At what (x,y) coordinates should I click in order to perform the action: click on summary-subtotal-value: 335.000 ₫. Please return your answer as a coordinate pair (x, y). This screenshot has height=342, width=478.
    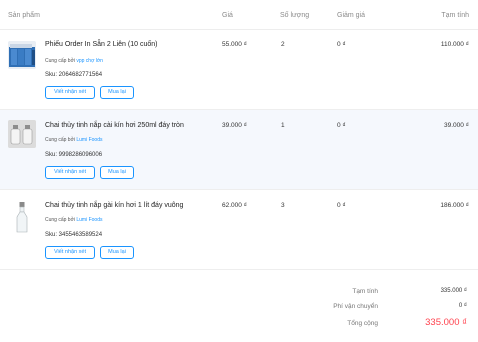
    Looking at the image, I should click on (453, 291).